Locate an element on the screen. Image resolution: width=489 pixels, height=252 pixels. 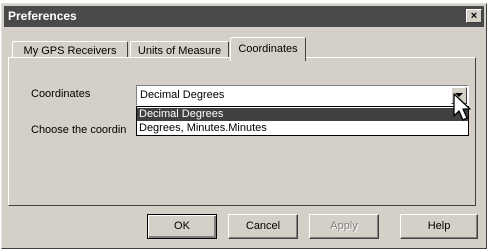
help-label: Help is located at coordinates (439, 226).